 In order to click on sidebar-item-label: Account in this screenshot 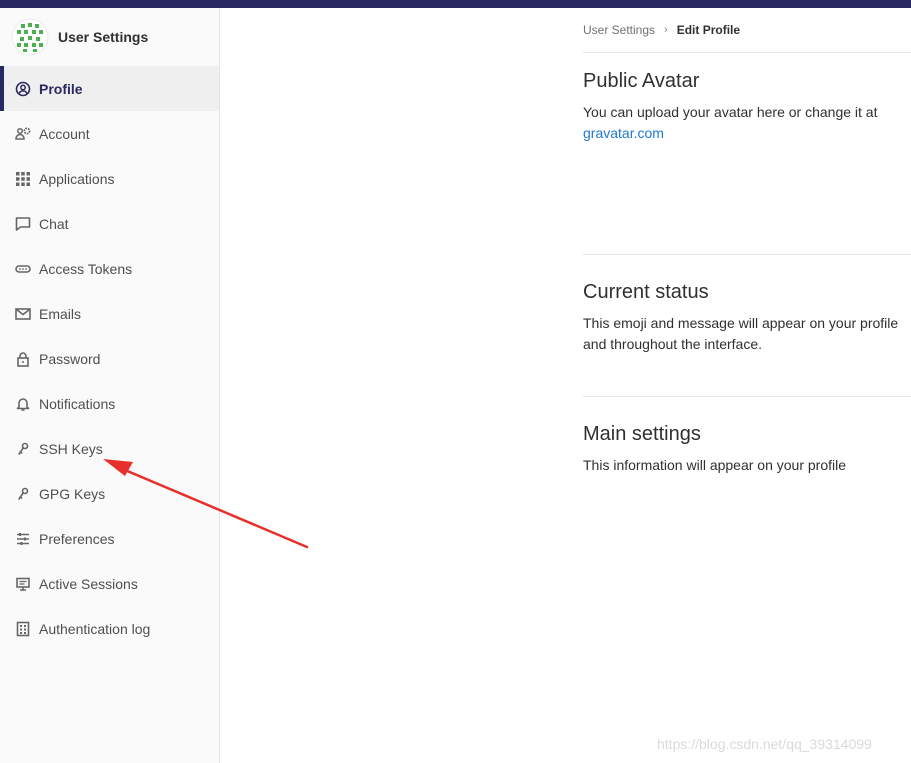, I will do `click(64, 133)`.